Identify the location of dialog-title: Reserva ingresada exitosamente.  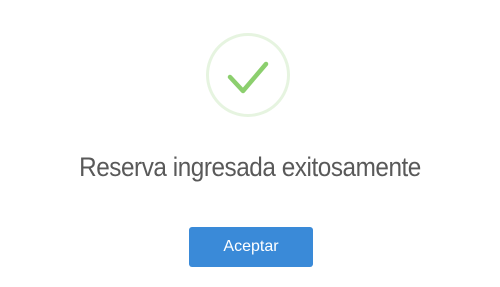
(250, 167).